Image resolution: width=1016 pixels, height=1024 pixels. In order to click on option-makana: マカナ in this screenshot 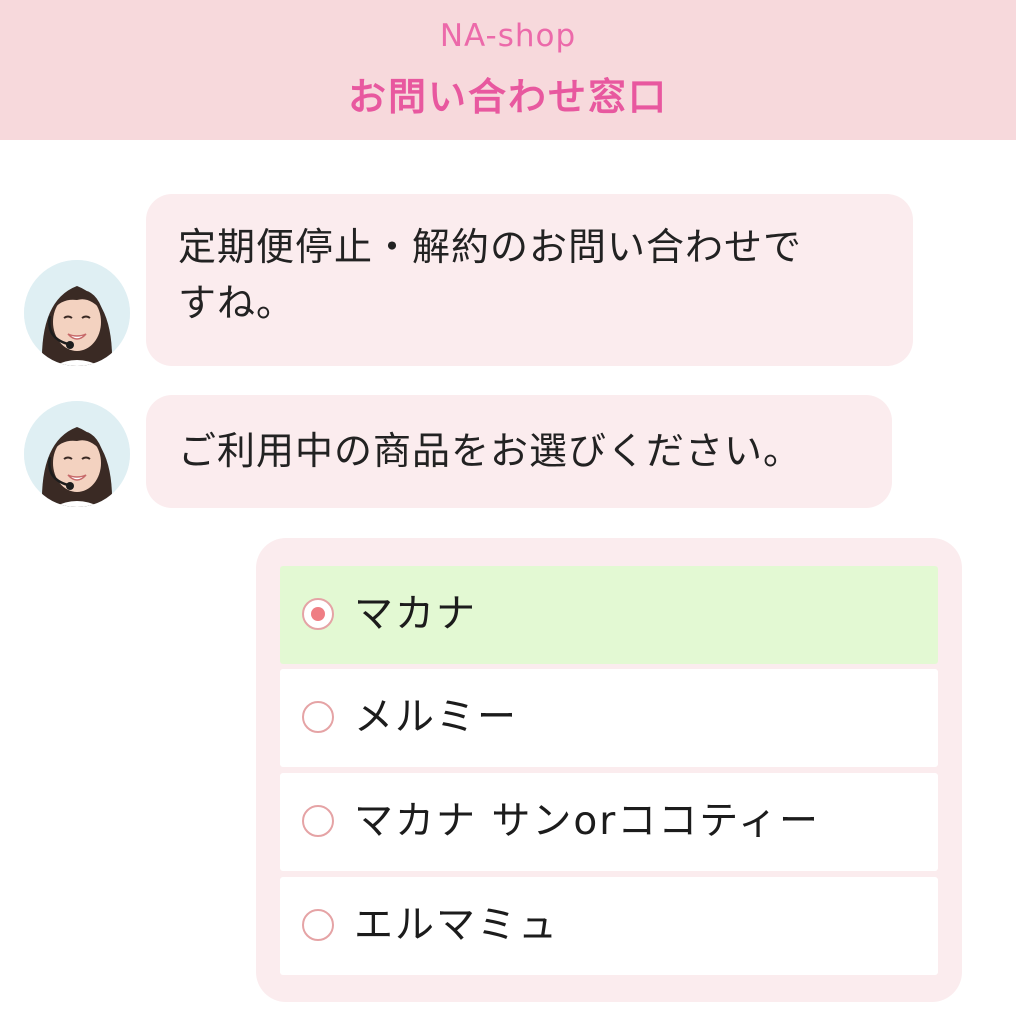, I will do `click(609, 615)`.